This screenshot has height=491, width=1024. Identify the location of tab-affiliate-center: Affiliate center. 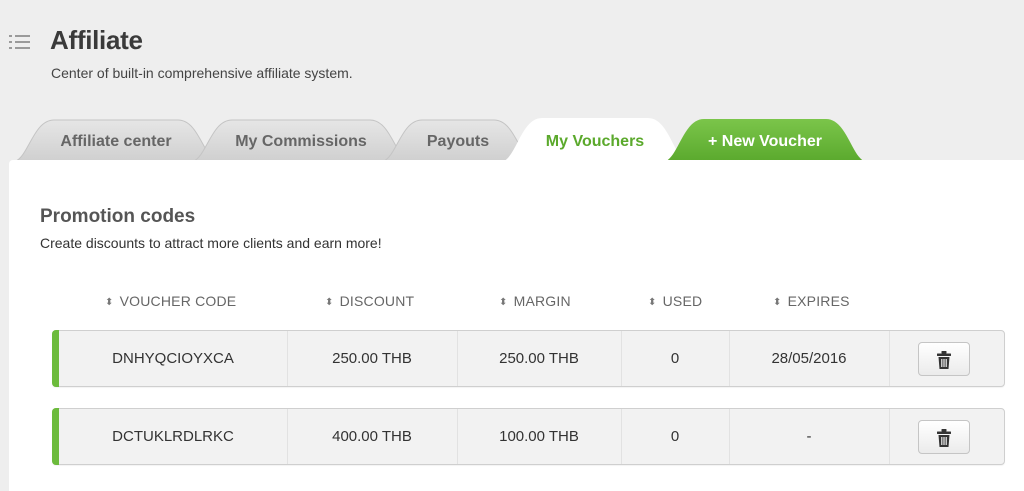
(116, 140).